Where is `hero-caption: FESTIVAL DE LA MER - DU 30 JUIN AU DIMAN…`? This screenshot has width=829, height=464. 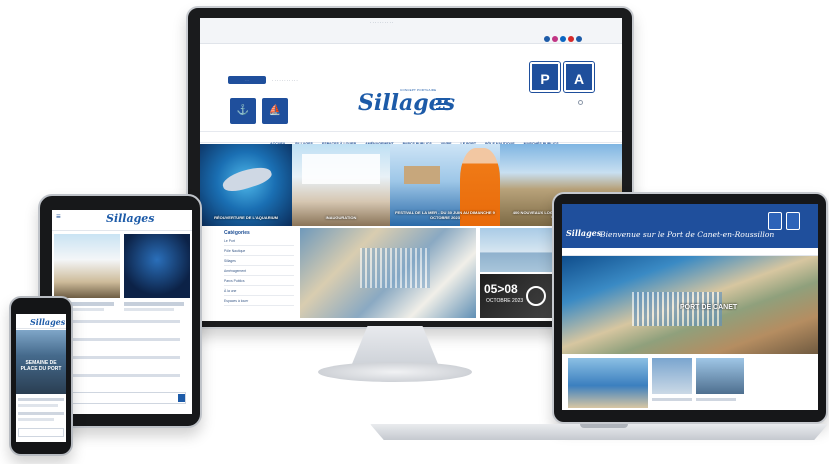
hero-caption: FESTIVAL DE LA MER - DU 30 JUIN AU DIMAN… is located at coordinates (445, 215).